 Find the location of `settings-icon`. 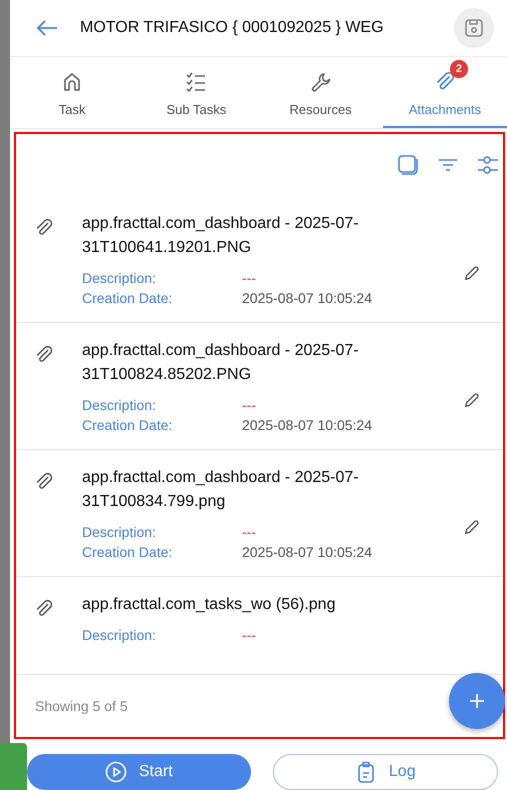

settings-icon is located at coordinates (488, 165).